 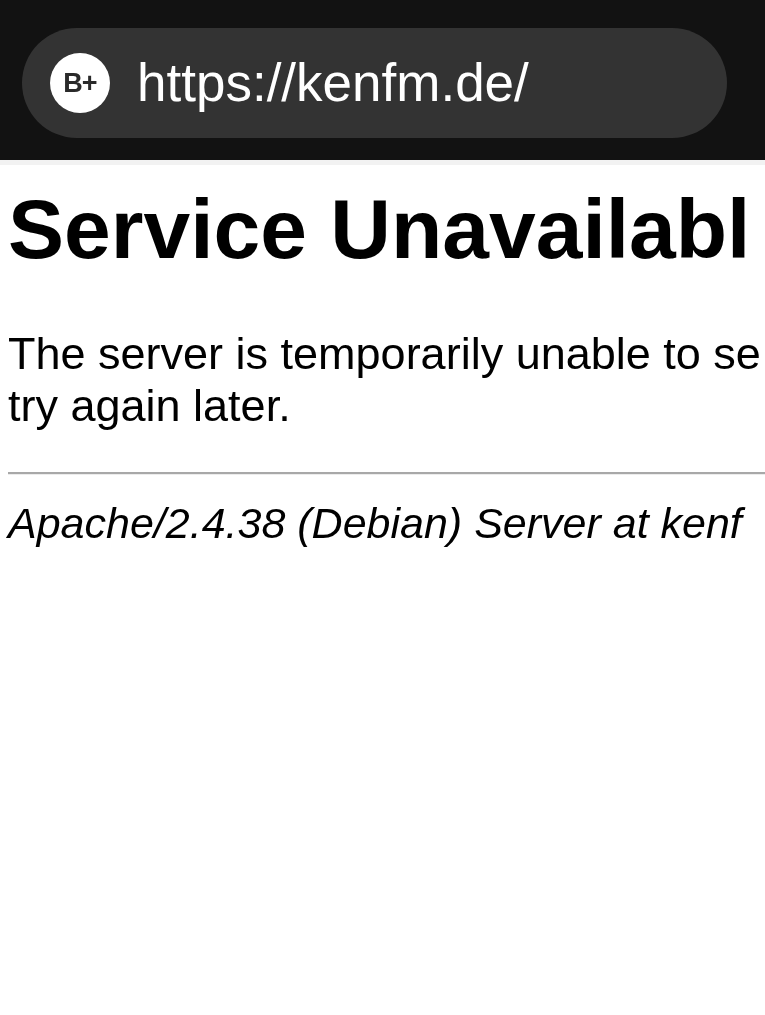 I want to click on error-message: The server is temporarily unable to se try again later., so click(x=385, y=380).